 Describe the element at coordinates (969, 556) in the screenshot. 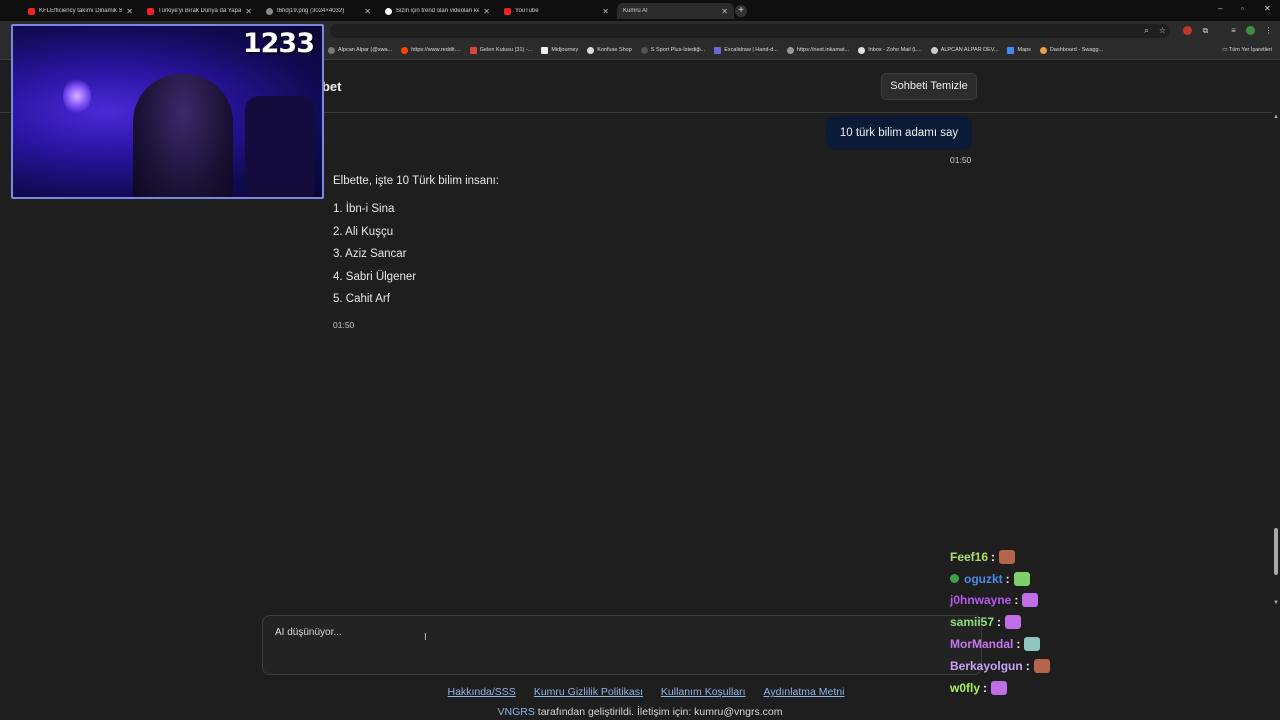

I see `chat-username: Feef16` at that location.